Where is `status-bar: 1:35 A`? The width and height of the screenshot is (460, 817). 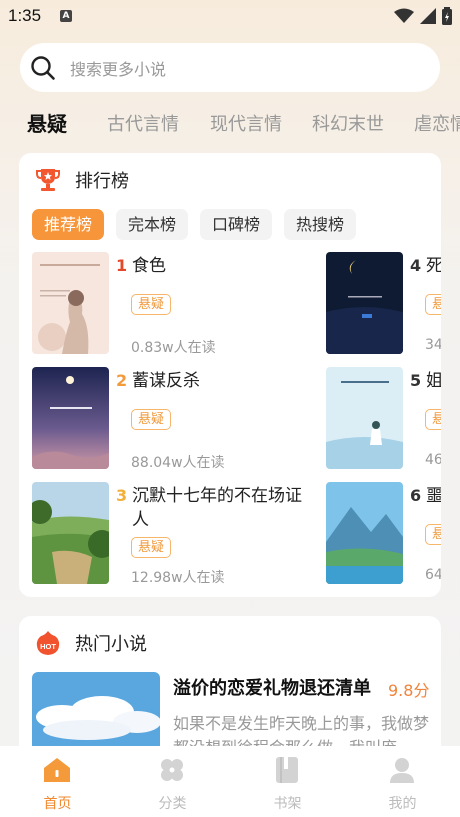 status-bar: 1:35 A is located at coordinates (230, 17).